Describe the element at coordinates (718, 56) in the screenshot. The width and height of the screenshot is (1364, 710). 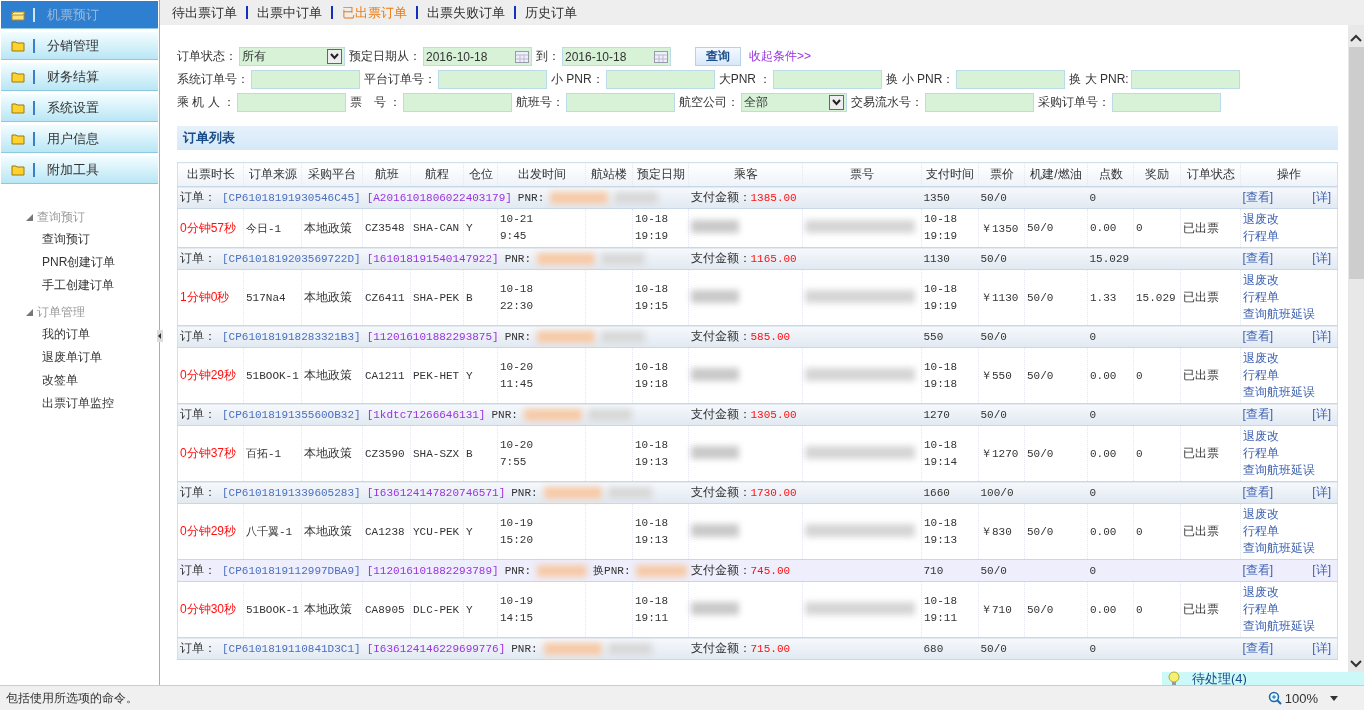
I see `search-button: 查询` at that location.